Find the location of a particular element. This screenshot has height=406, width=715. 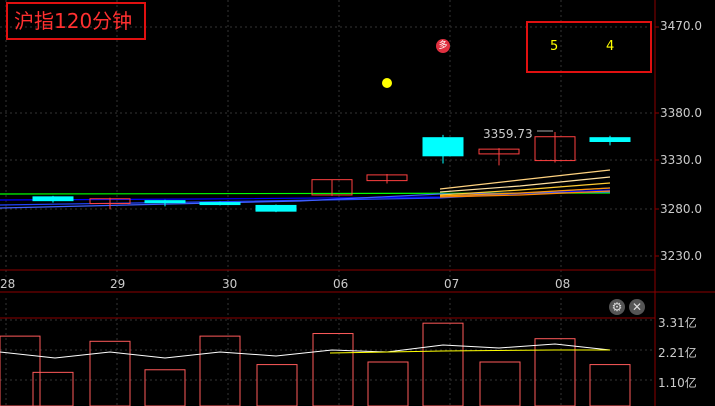

date-axis-label: 08 is located at coordinates (563, 284).